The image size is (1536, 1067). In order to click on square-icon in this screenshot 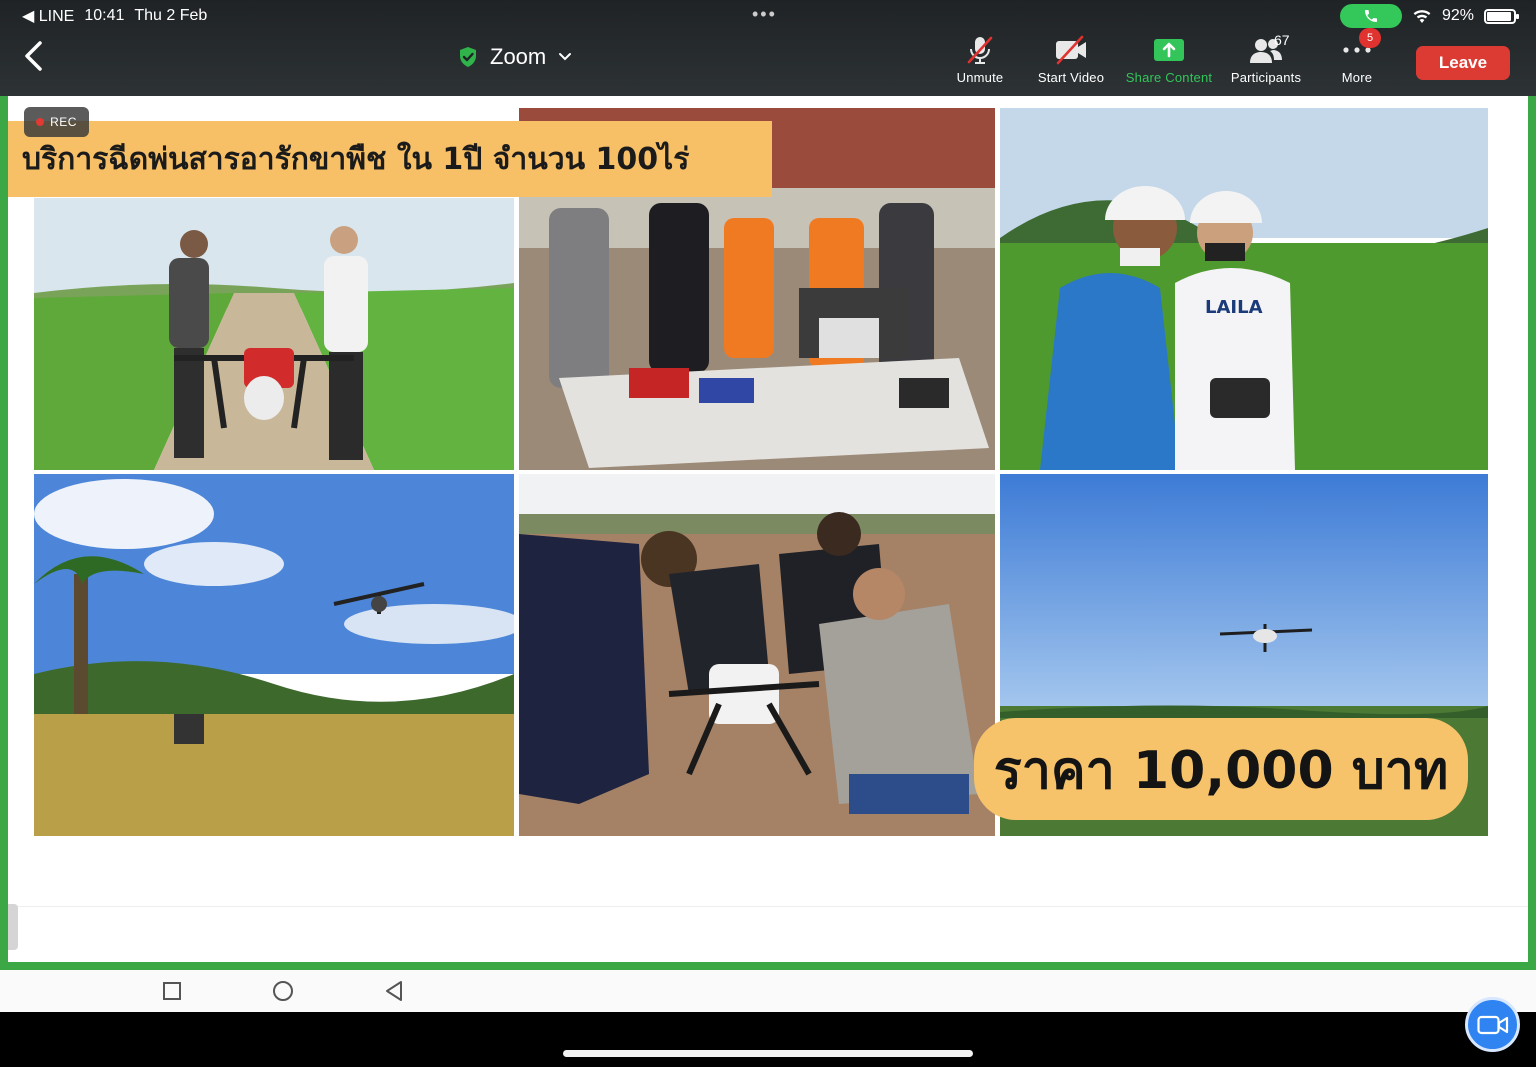, I will do `click(172, 991)`.